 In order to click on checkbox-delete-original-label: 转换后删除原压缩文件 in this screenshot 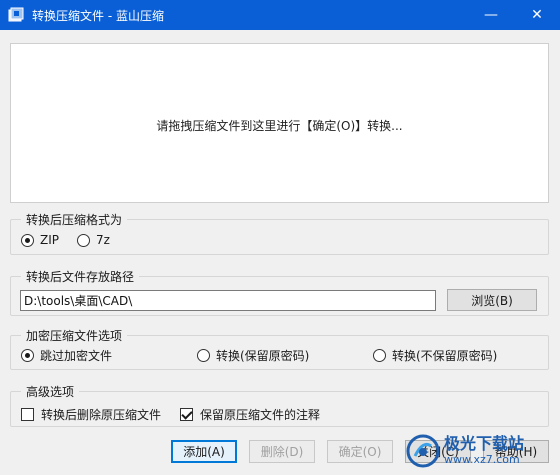, I will do `click(101, 415)`.